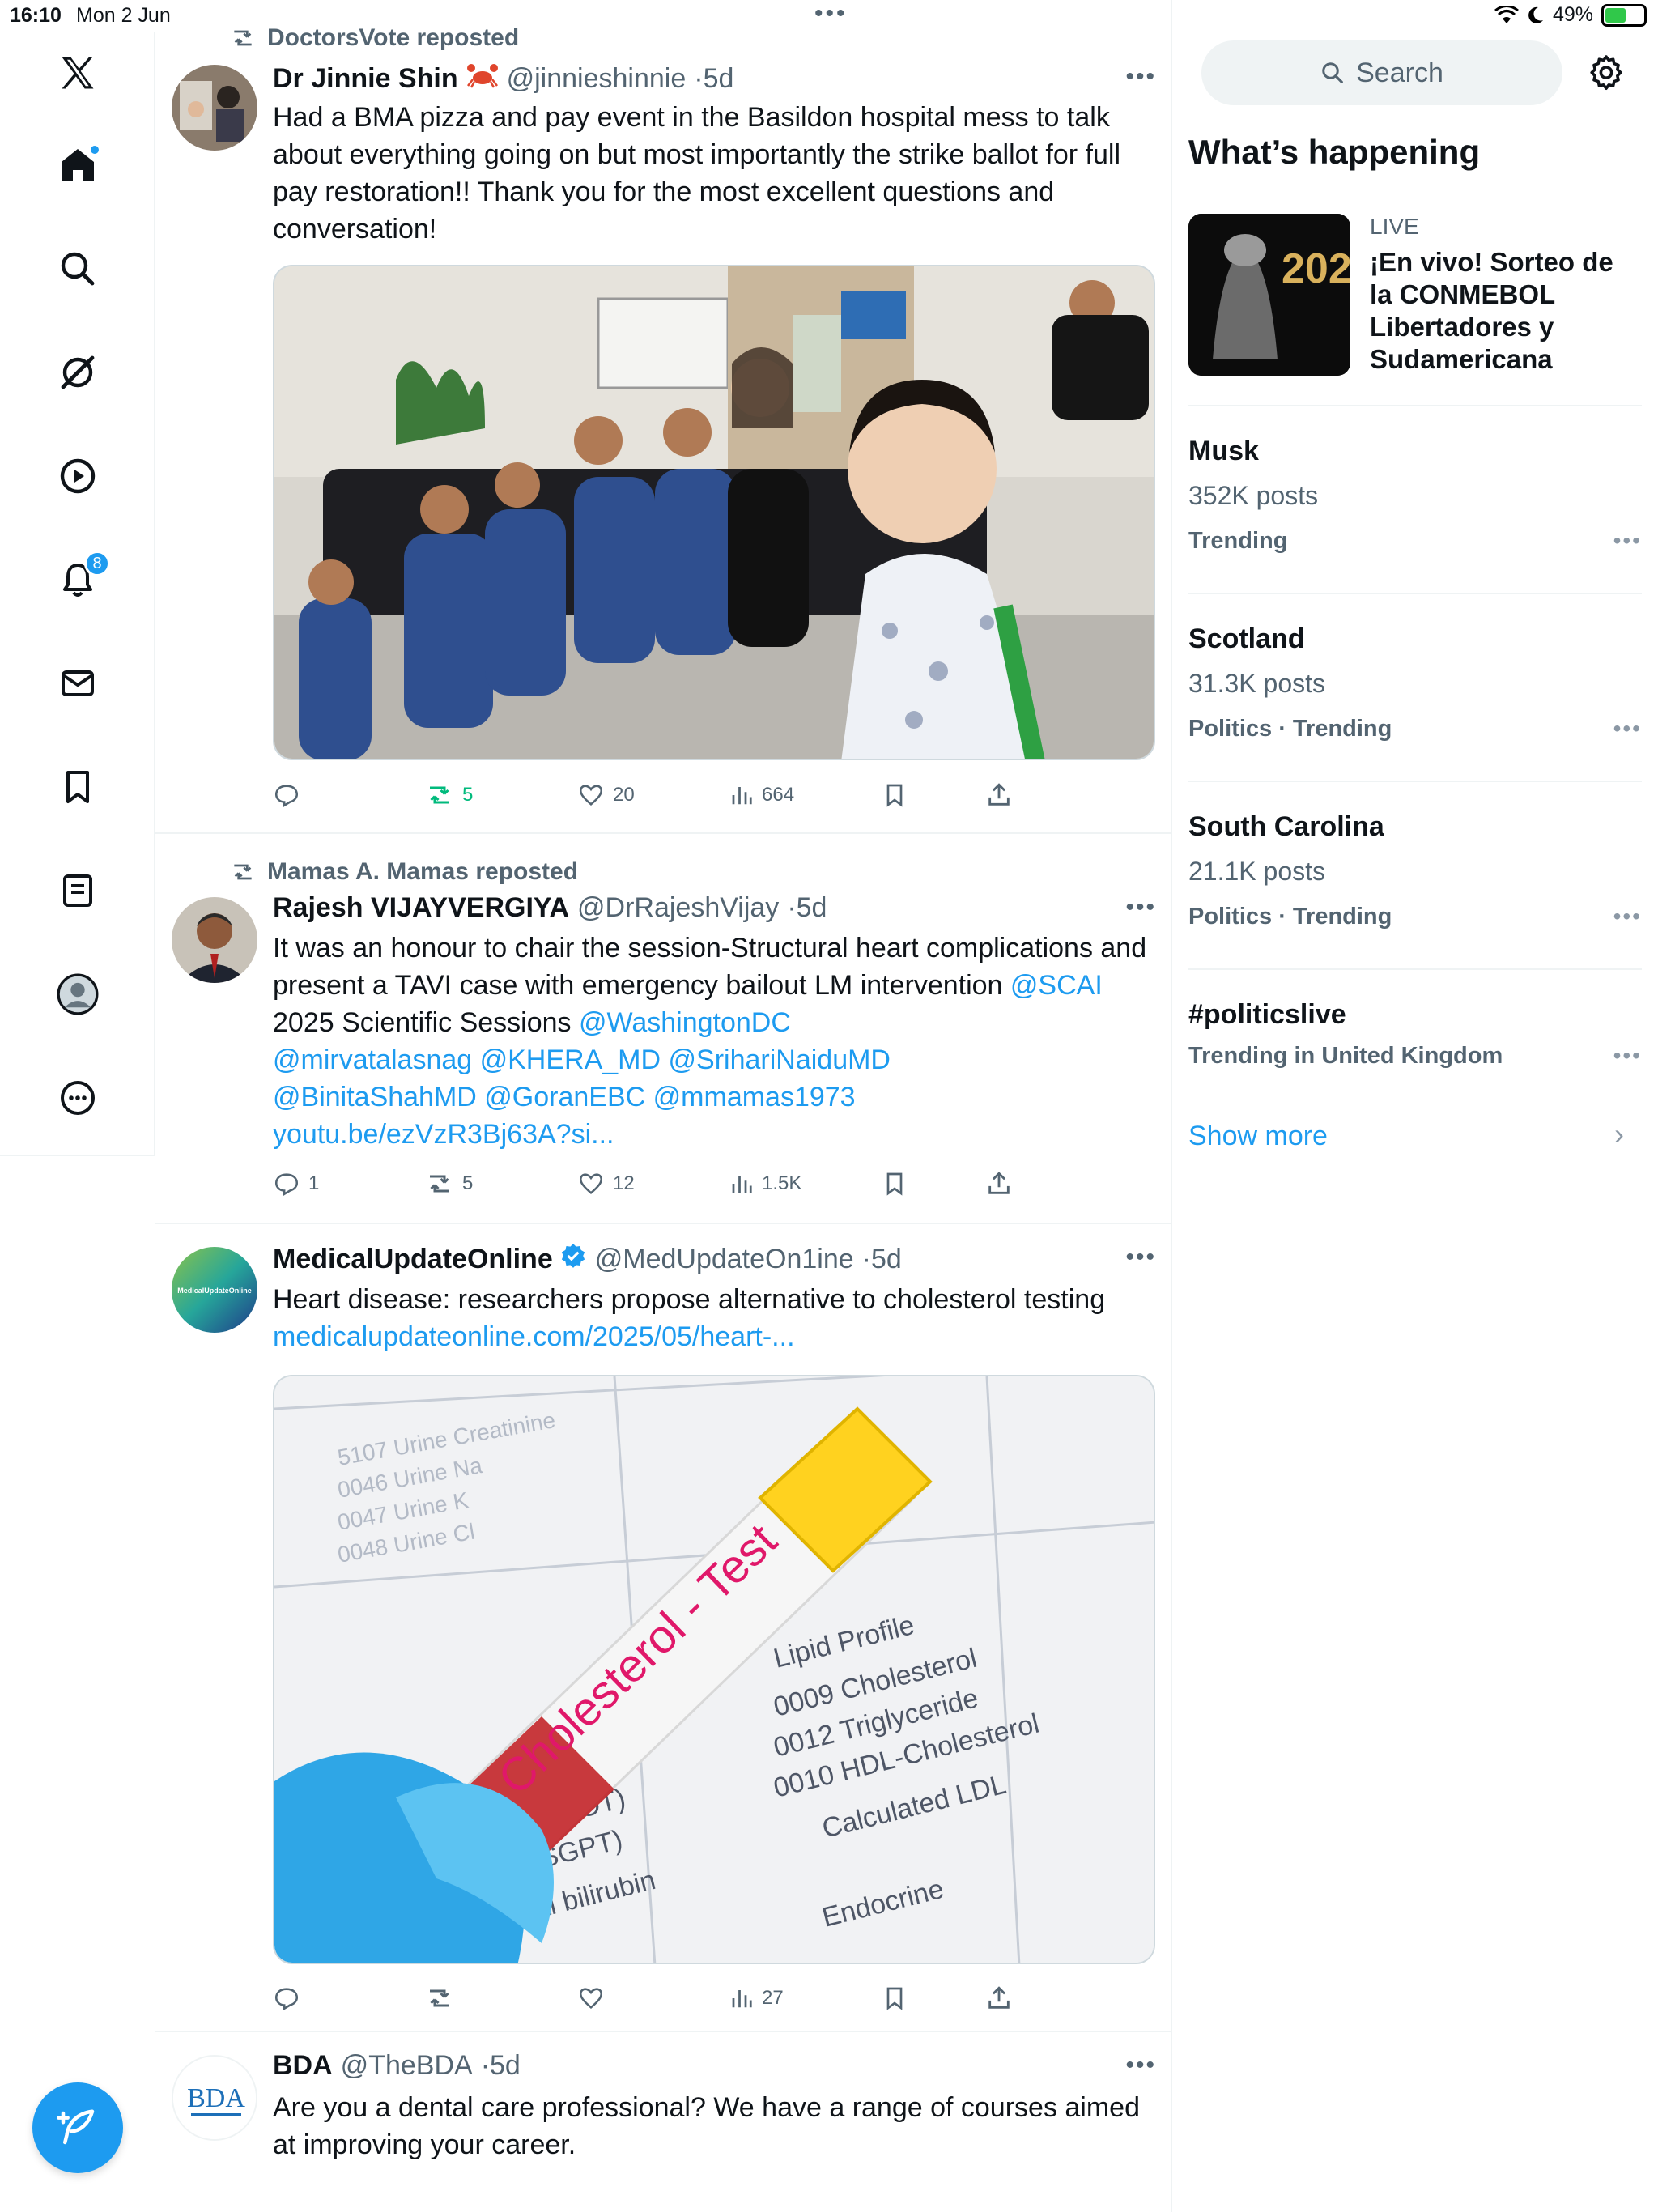 This screenshot has width=1658, height=2212. What do you see at coordinates (582, 1060) in the screenshot?
I see `mention-links: @mirvatalasnag @KHERA_MD @SrihariNaiduMD` at bounding box center [582, 1060].